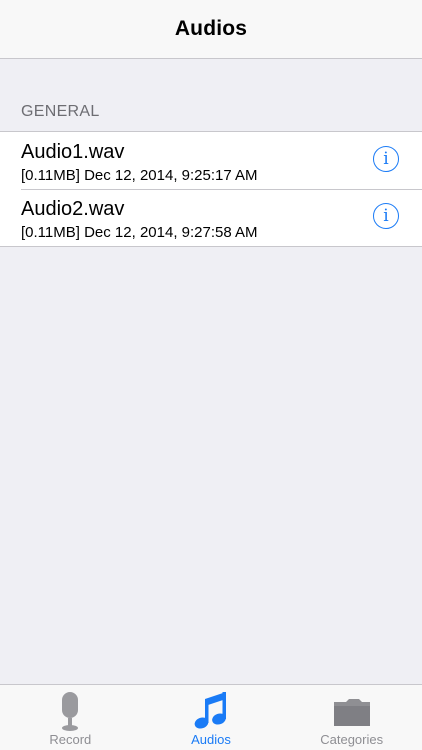 This screenshot has width=422, height=750. I want to click on tab-categories: Categories, so click(351, 717).